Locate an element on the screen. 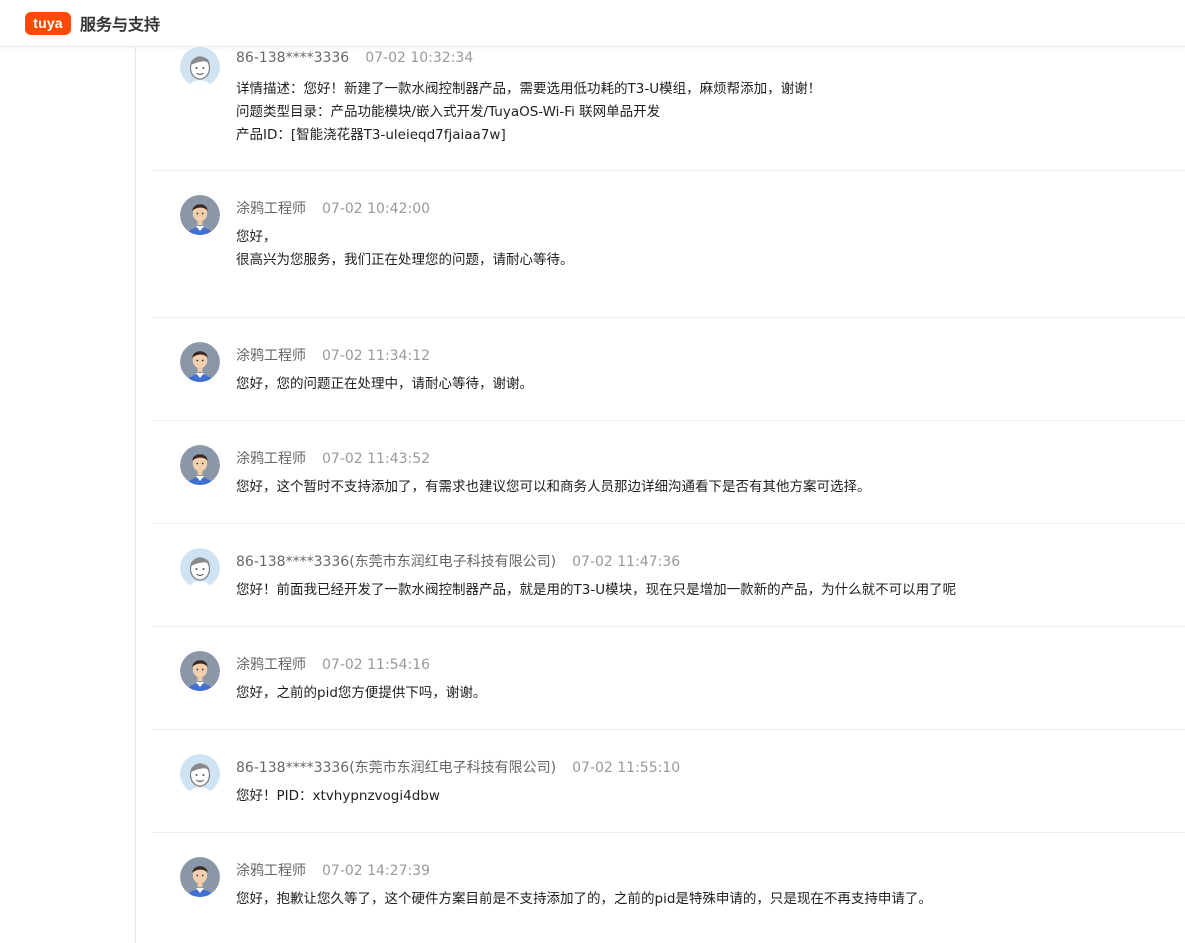 This screenshot has width=1185, height=943. message-time: 07-02 14:27:39 is located at coordinates (376, 871).